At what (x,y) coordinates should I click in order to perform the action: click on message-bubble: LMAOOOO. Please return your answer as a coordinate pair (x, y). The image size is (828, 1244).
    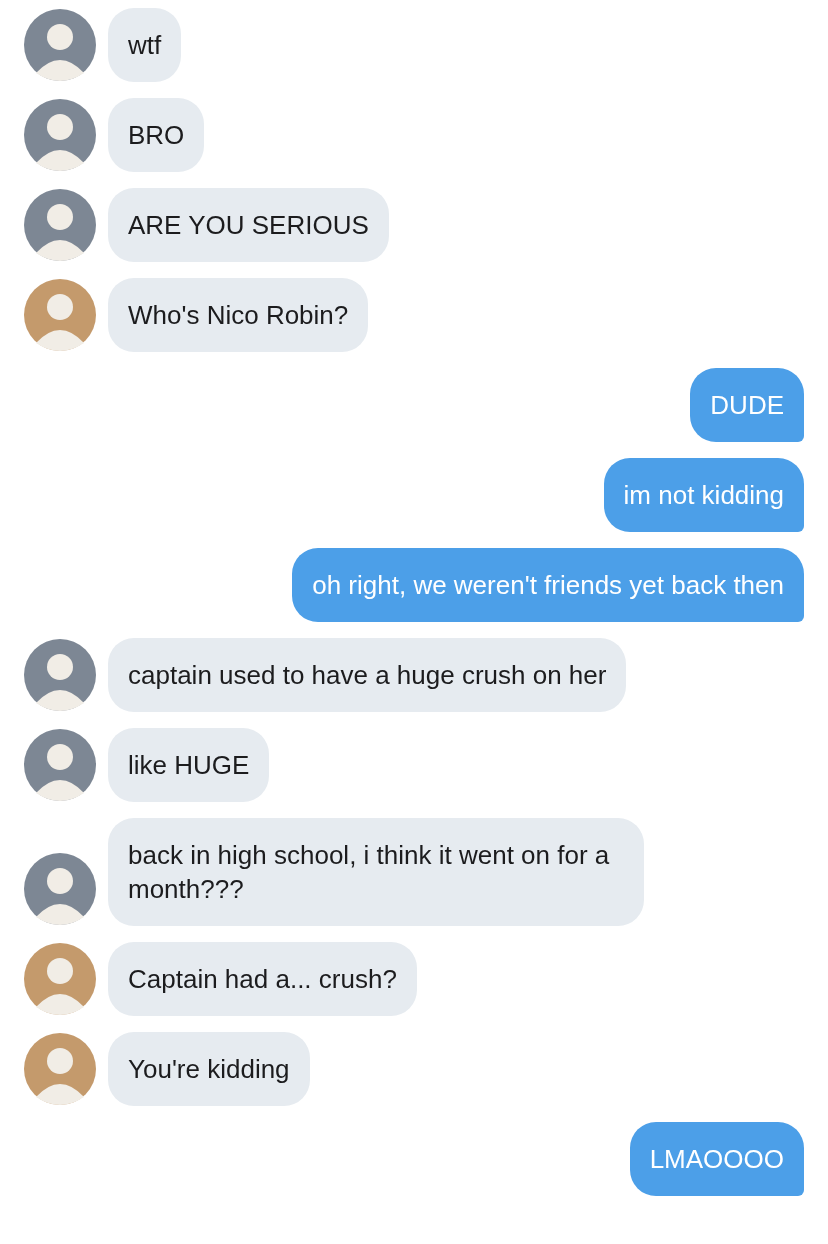
    Looking at the image, I should click on (716, 1159).